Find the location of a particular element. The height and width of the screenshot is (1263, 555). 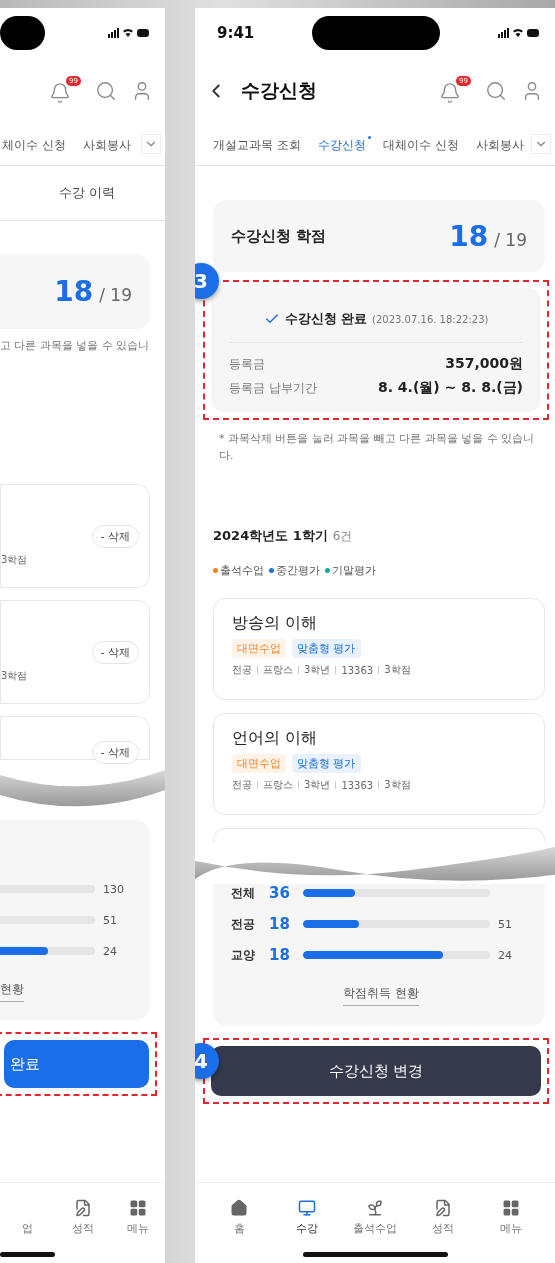

credits-status-link: 학점취득 현황 is located at coordinates (381, 995).